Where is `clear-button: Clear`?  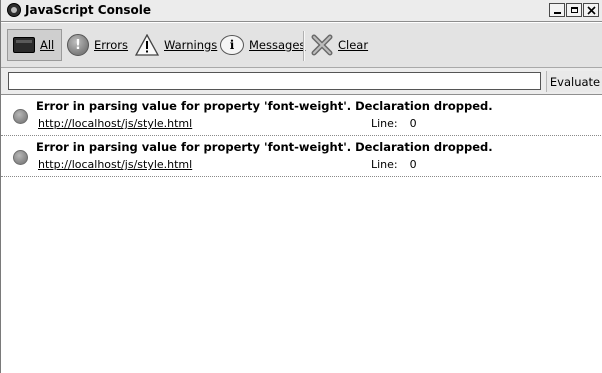
clear-button: Clear is located at coordinates (339, 45).